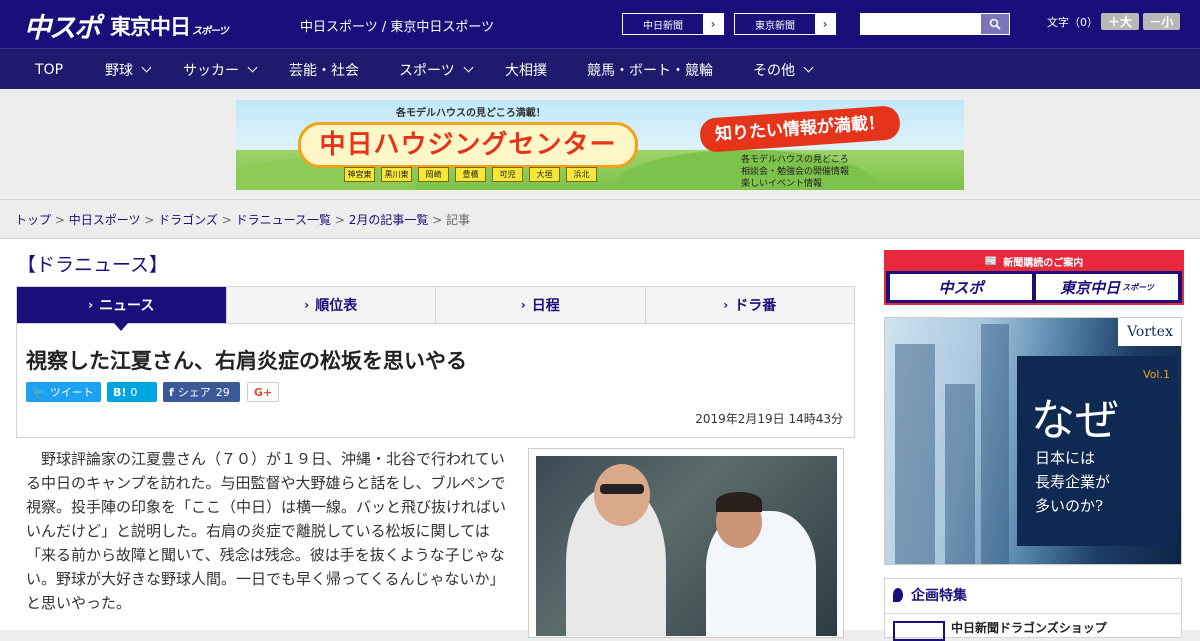  I want to click on breadcrumb-link: 2月の記事一覧, so click(389, 220).